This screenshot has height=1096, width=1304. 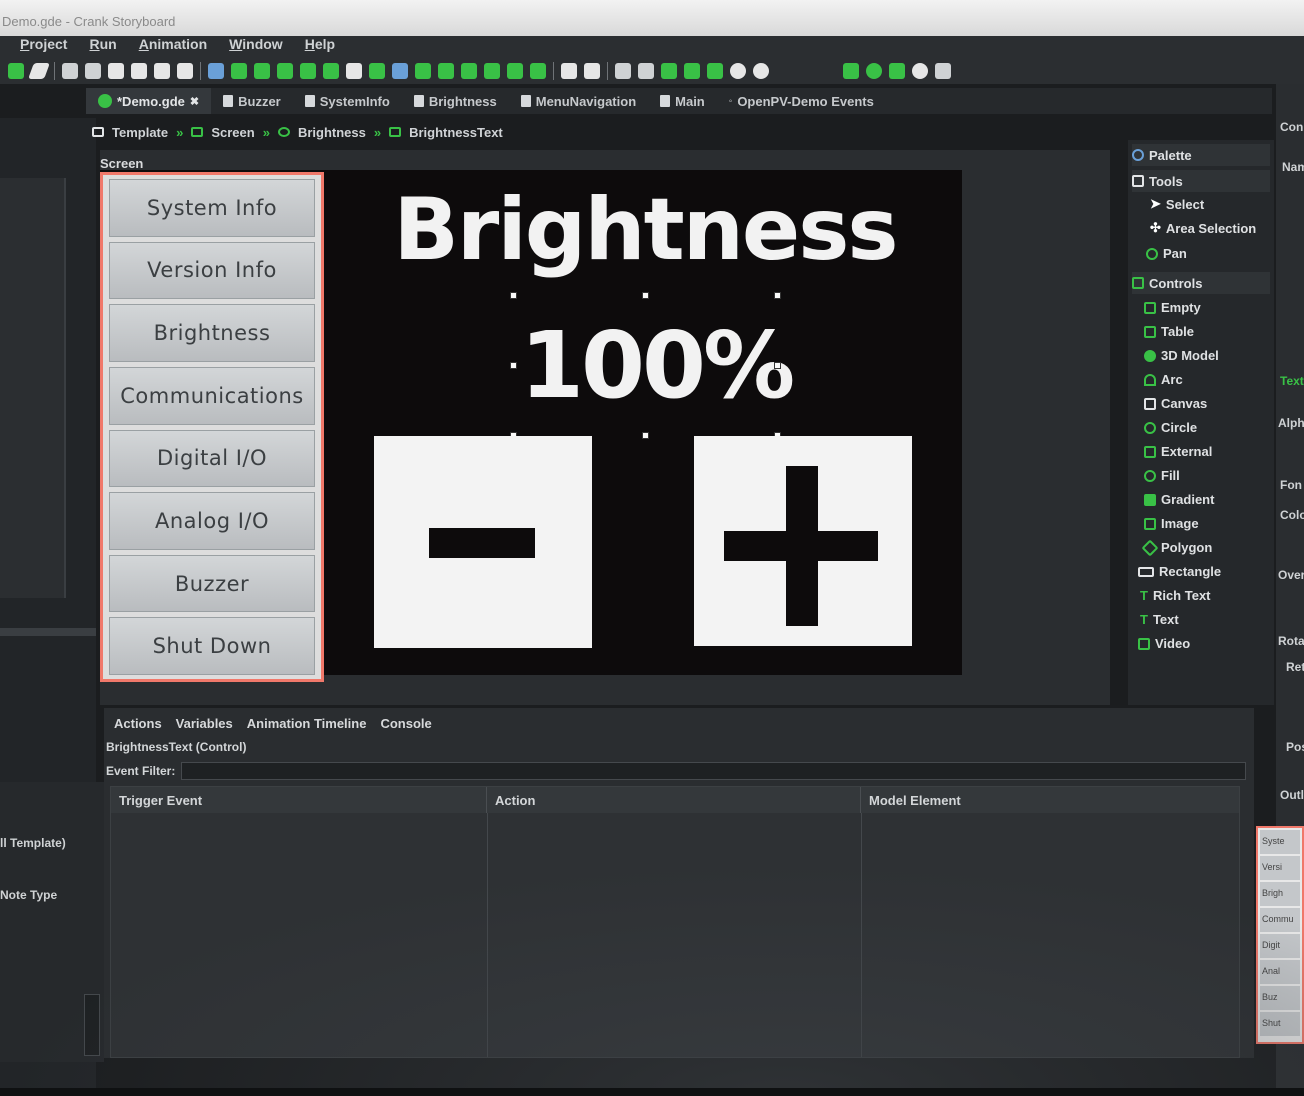 I want to click on menu-help: Help, so click(x=320, y=47).